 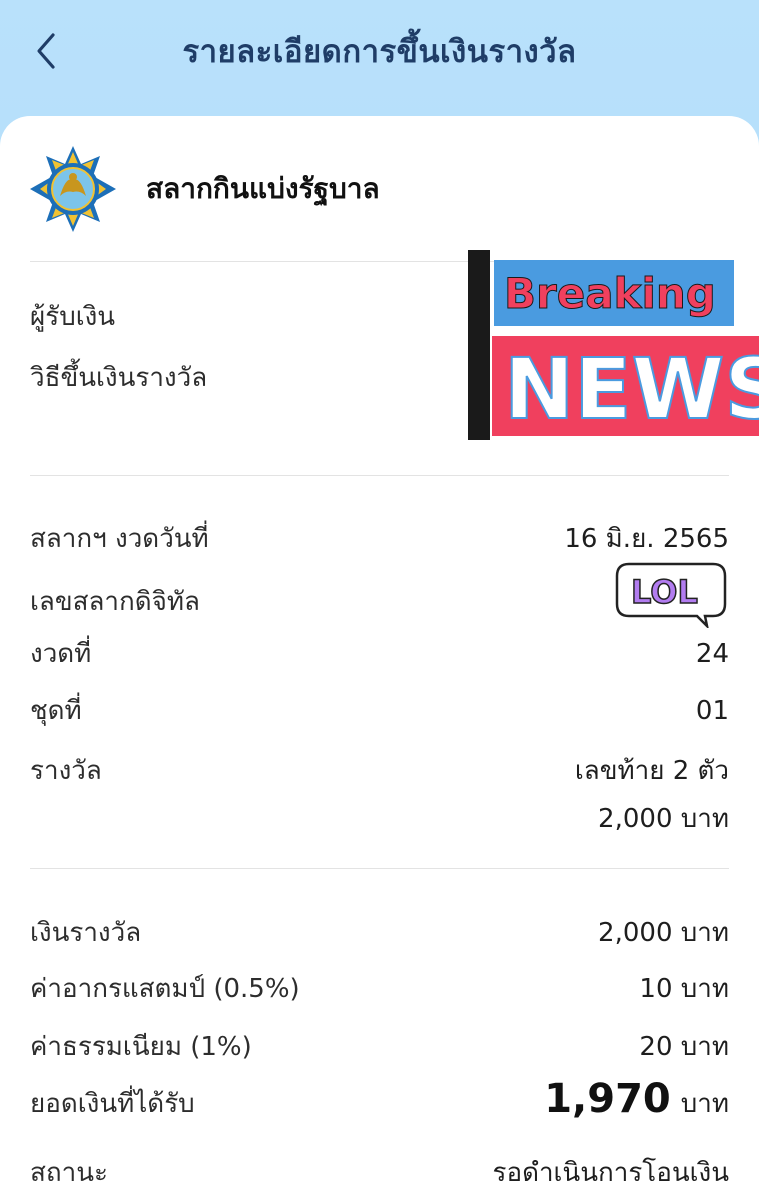 I want to click on prize-money-value: 2,000 บาท, so click(x=663, y=933).